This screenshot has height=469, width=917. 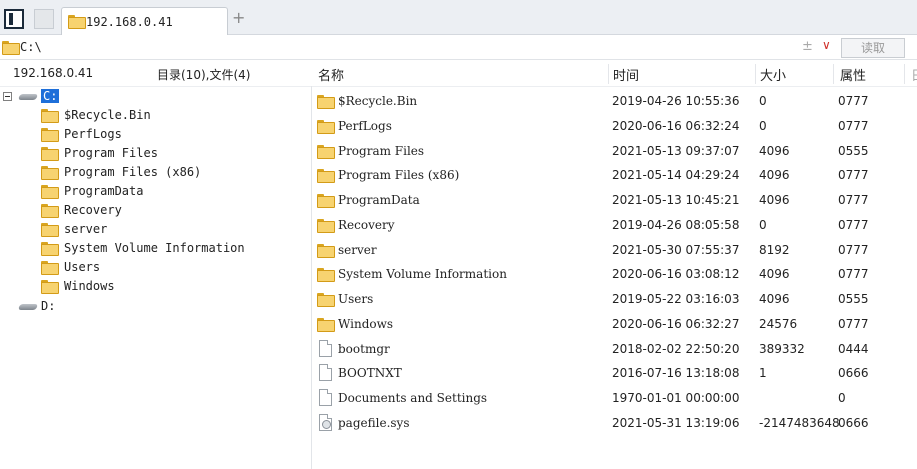 I want to click on read-button: 读取, so click(x=873, y=48).